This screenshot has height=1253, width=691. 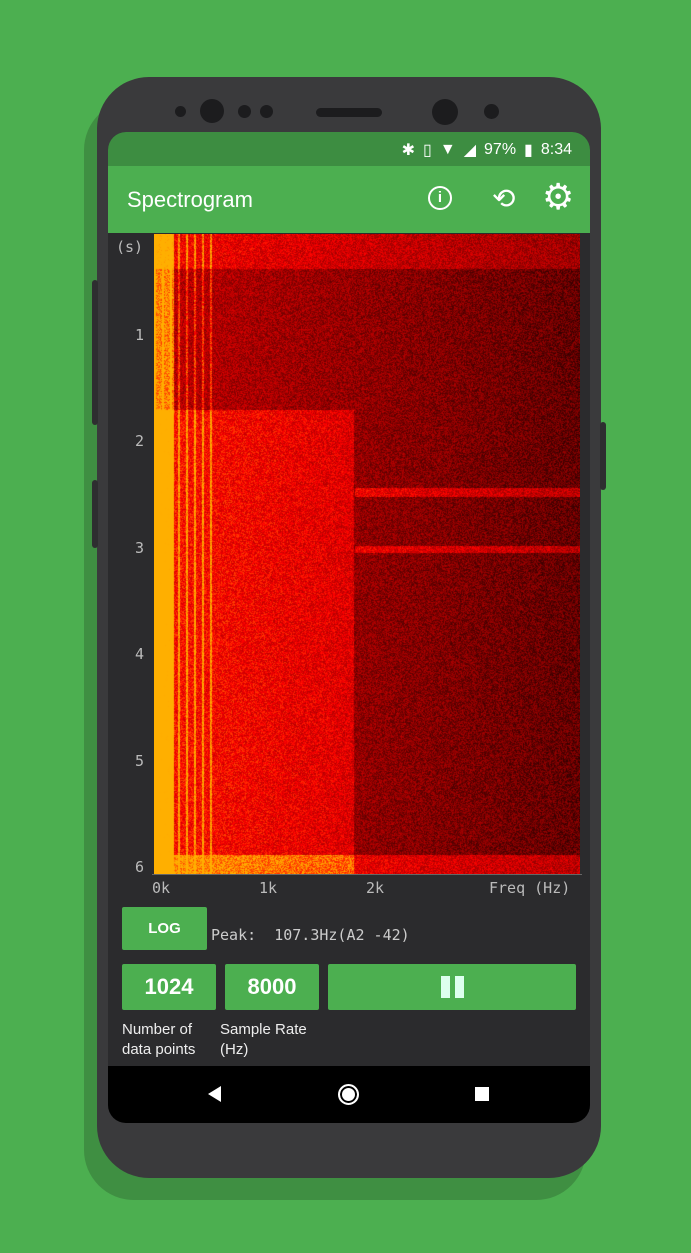 What do you see at coordinates (139, 654) in the screenshot?
I see `time-tick: 4` at bounding box center [139, 654].